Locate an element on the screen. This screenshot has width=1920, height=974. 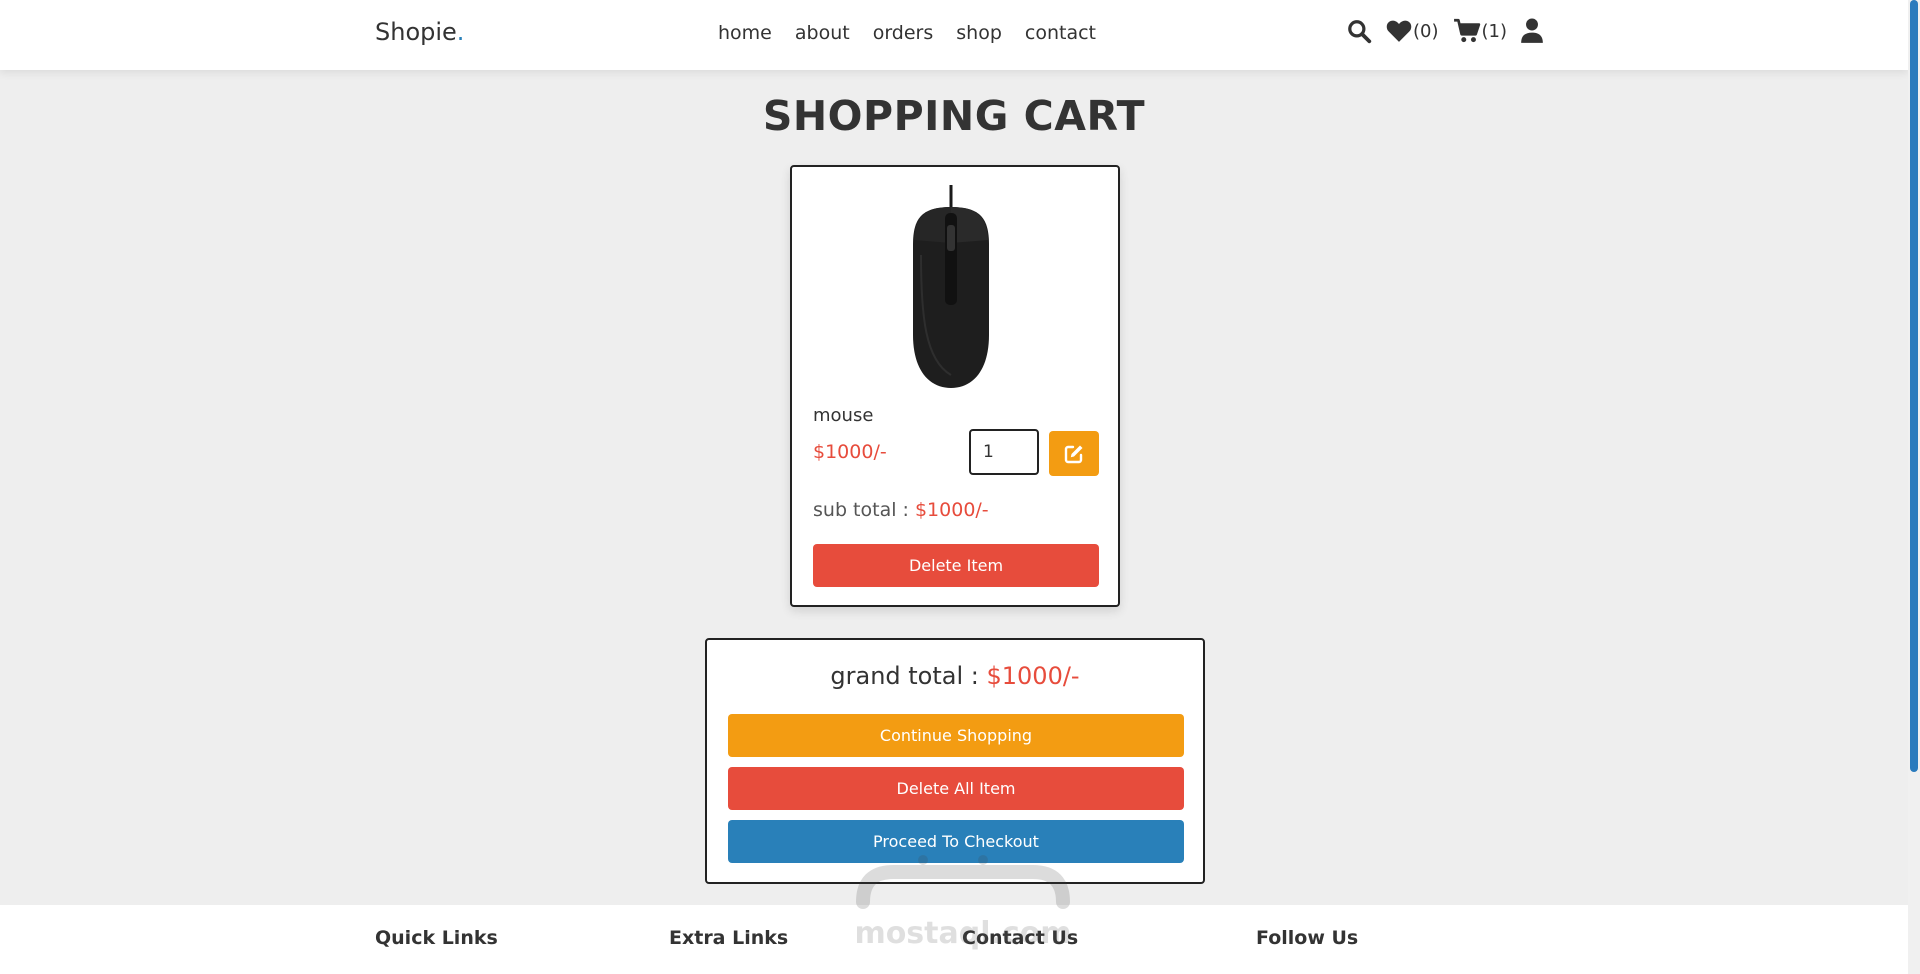
item-subtotal: sub total : $1000/- is located at coordinates (901, 510).